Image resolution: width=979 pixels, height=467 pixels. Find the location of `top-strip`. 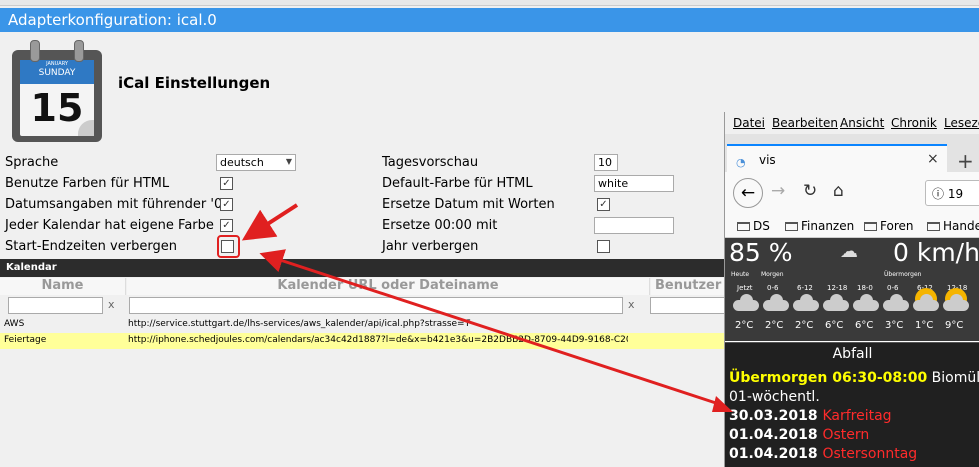

top-strip is located at coordinates (489, 3).